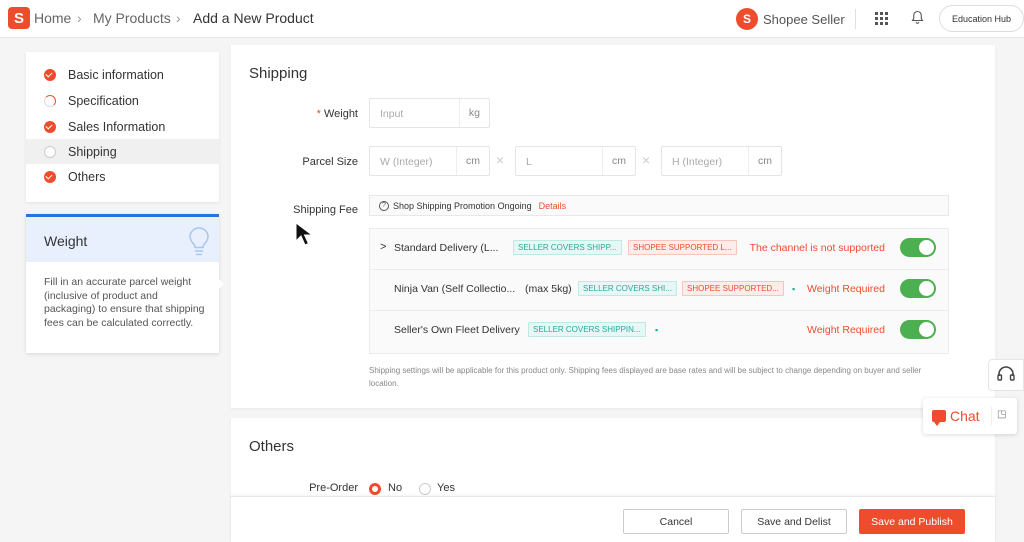 Image resolution: width=1024 pixels, height=542 pixels. What do you see at coordinates (66, 241) in the screenshot?
I see `tip-title: Weight` at bounding box center [66, 241].